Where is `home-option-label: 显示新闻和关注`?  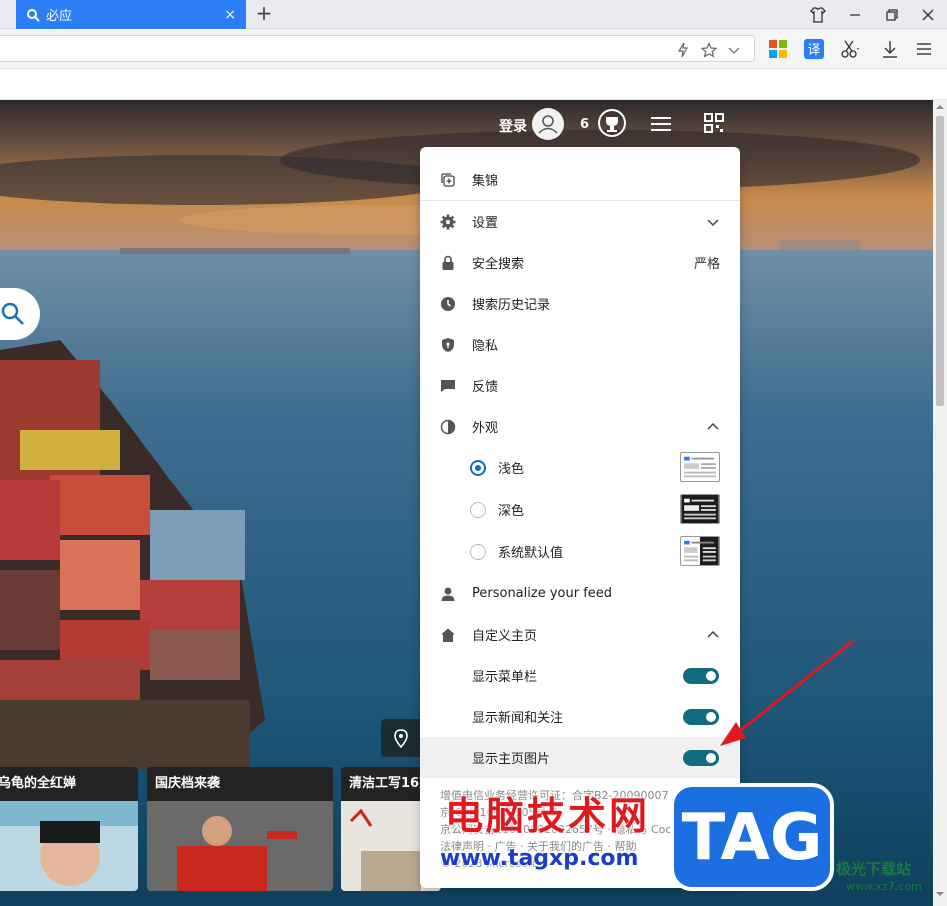 home-option-label: 显示新闻和关注 is located at coordinates (518, 718).